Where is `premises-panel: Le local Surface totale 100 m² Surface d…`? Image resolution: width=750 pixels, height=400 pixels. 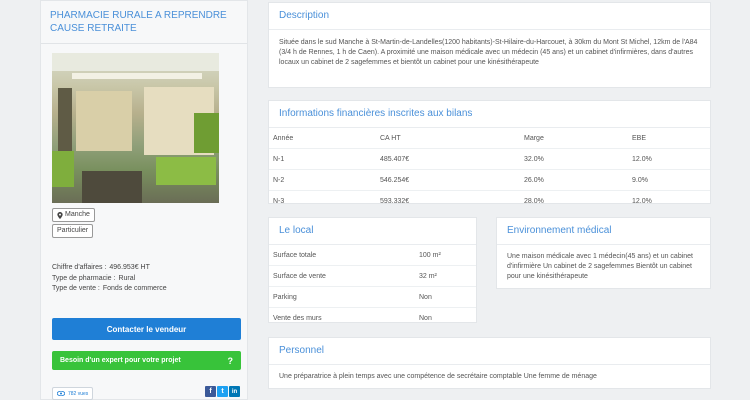
premises-panel: Le local Surface totale 100 m² Surface d… is located at coordinates (372, 270).